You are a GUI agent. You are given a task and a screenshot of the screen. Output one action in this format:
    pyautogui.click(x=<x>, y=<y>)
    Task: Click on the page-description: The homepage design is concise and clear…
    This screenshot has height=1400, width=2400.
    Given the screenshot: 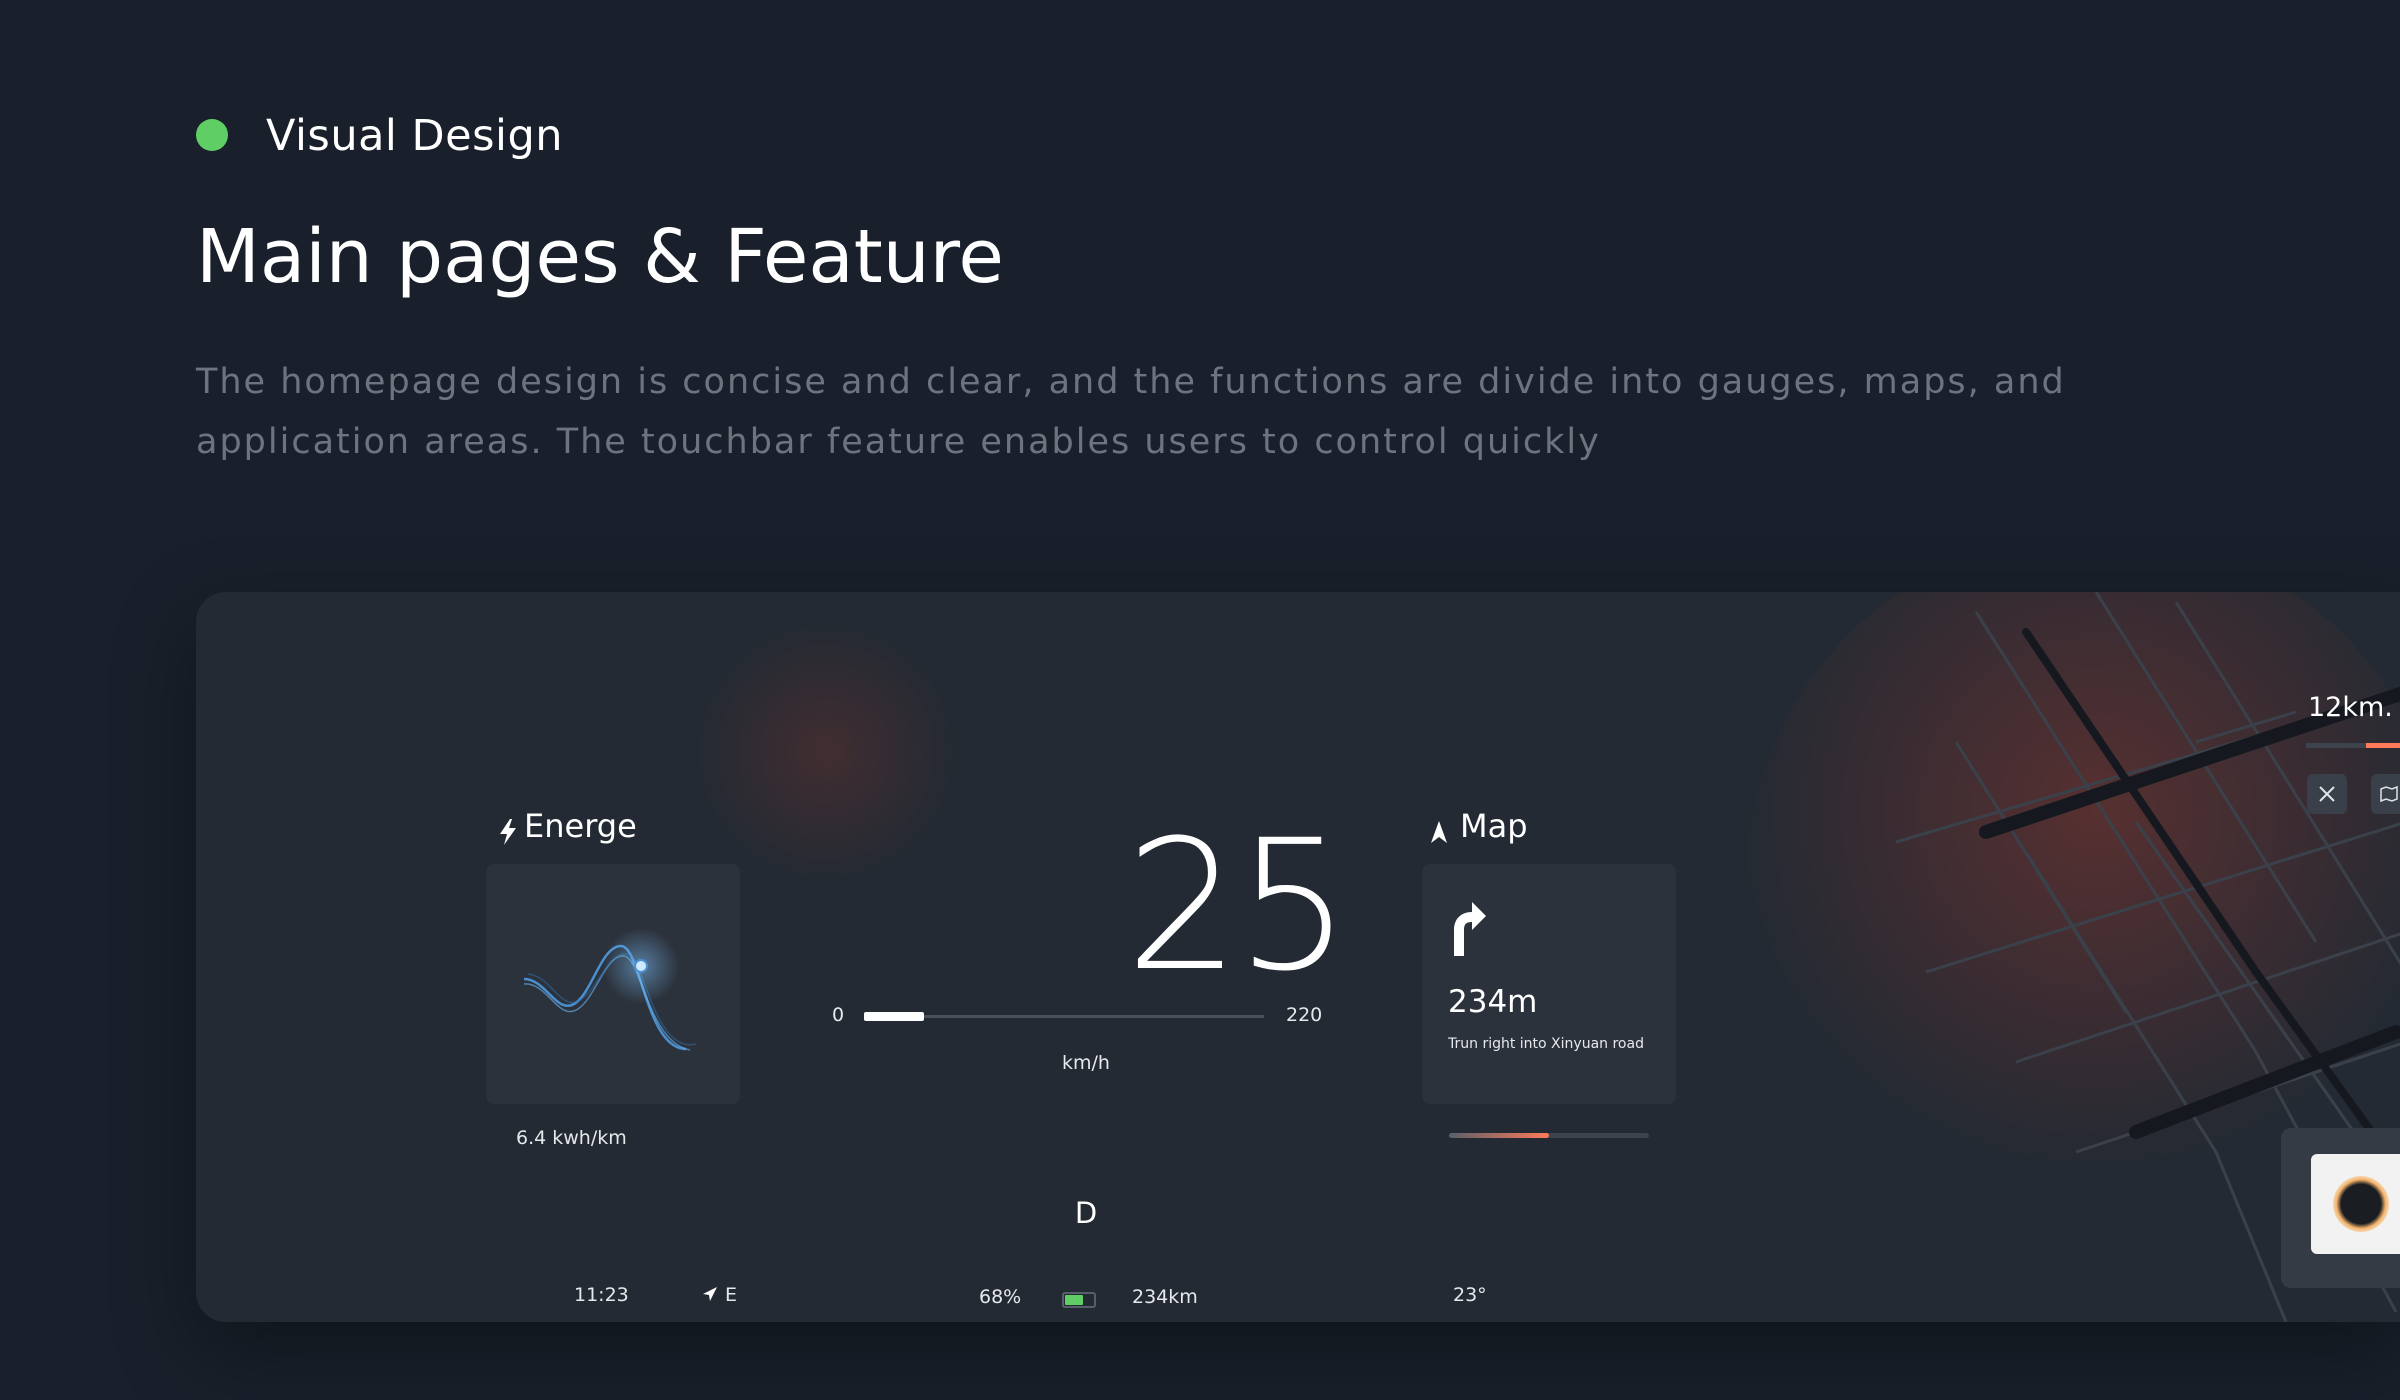 What is the action you would take?
    pyautogui.click(x=1131, y=412)
    